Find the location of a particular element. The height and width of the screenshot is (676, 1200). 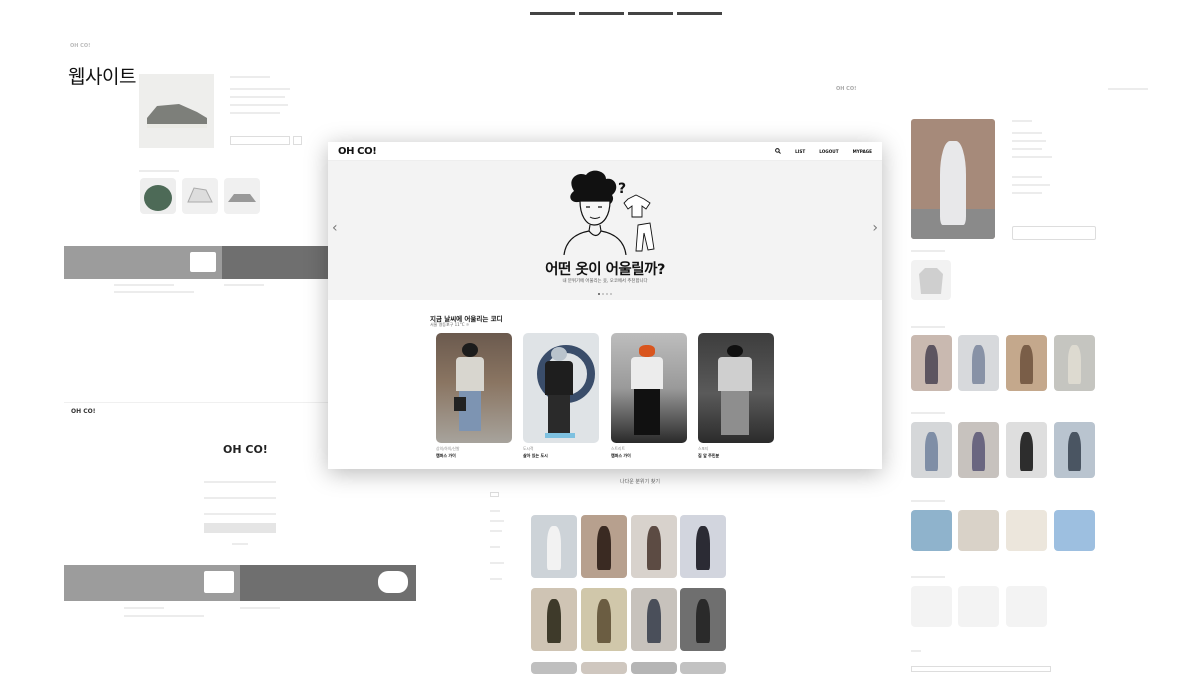

top-thumbnail-strip is located at coordinates (628, 7).